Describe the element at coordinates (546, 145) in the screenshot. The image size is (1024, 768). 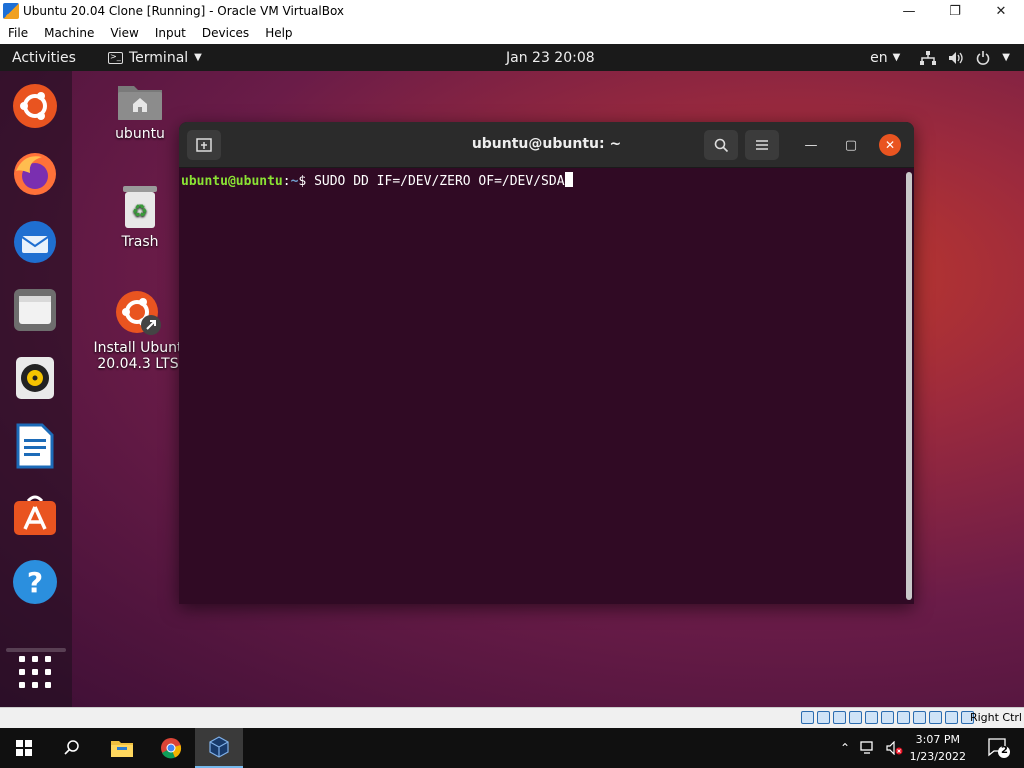
I see `terminal-header-bar: ubuntu@ubuntu: ~ — ▢ ✕` at that location.